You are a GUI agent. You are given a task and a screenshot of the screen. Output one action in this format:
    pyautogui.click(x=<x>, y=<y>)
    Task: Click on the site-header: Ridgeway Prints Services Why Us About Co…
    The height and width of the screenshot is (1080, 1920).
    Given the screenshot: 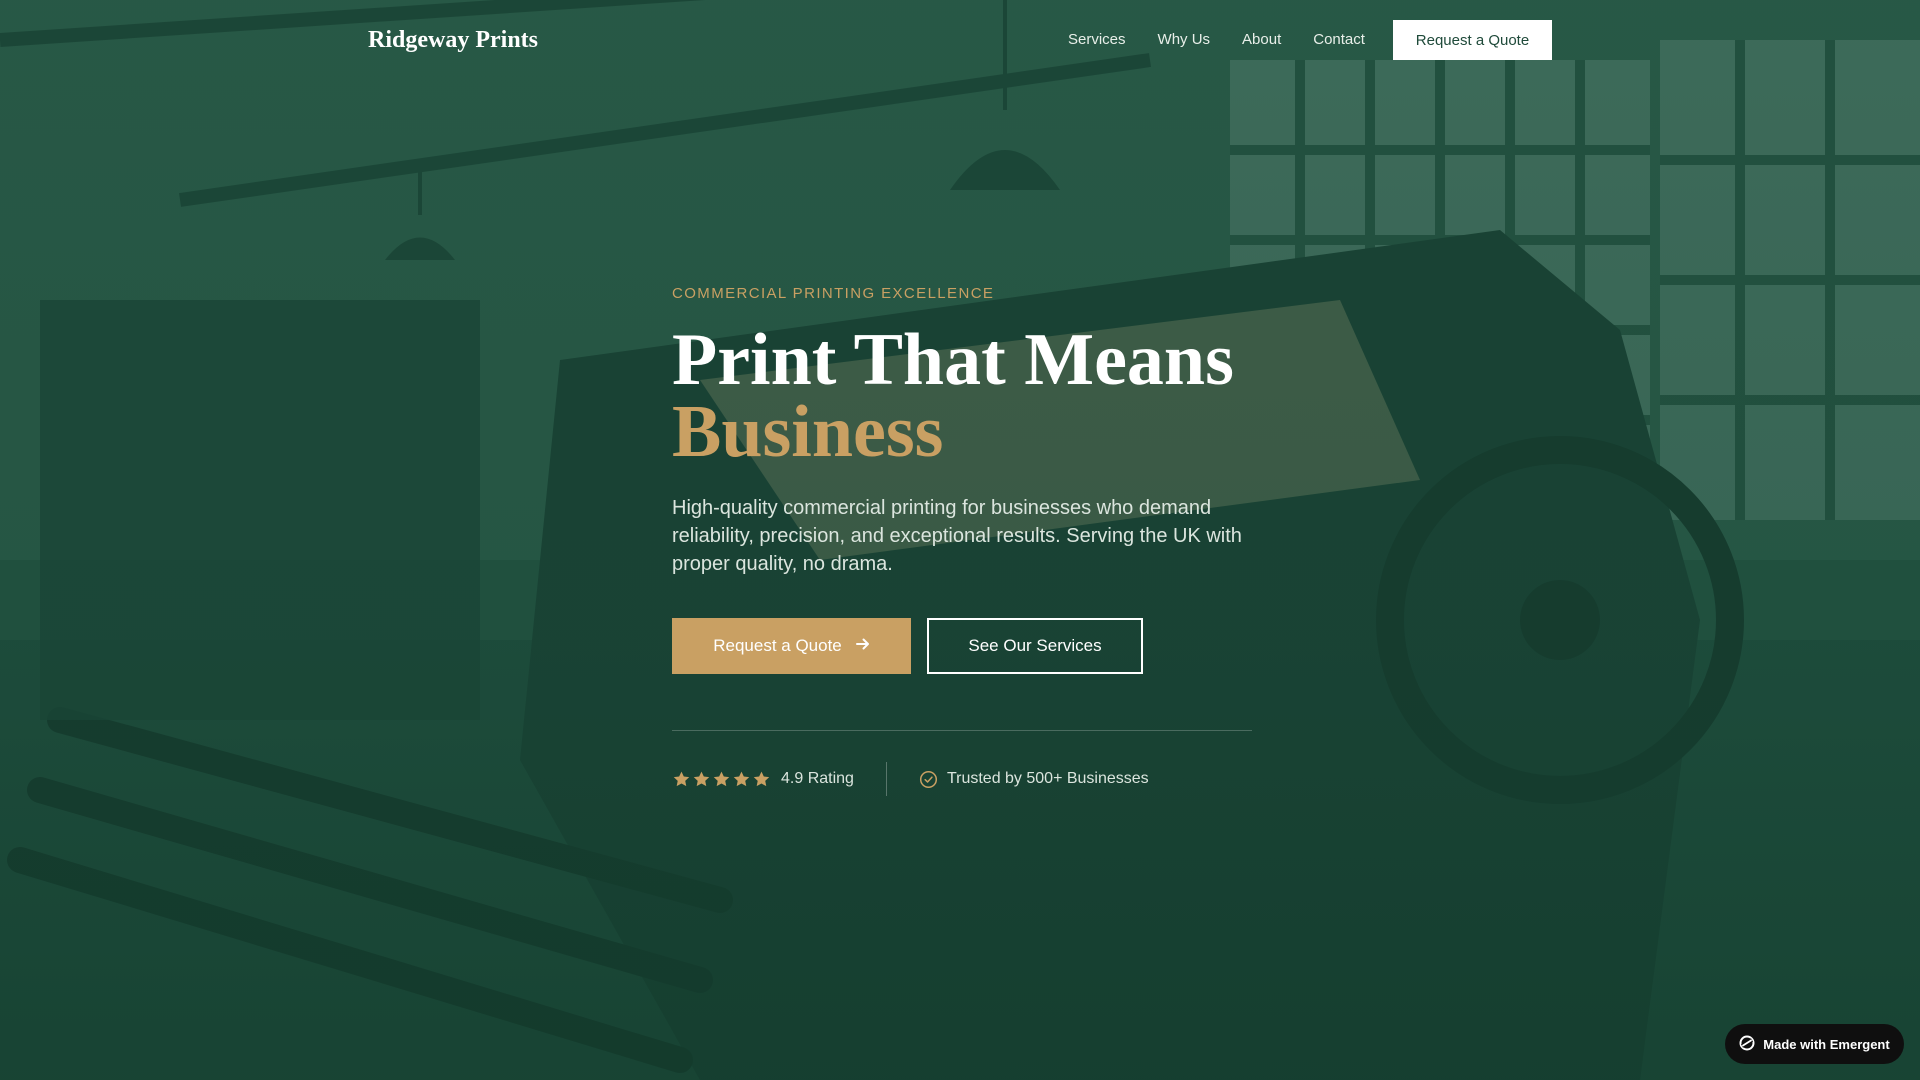 What is the action you would take?
    pyautogui.click(x=960, y=40)
    